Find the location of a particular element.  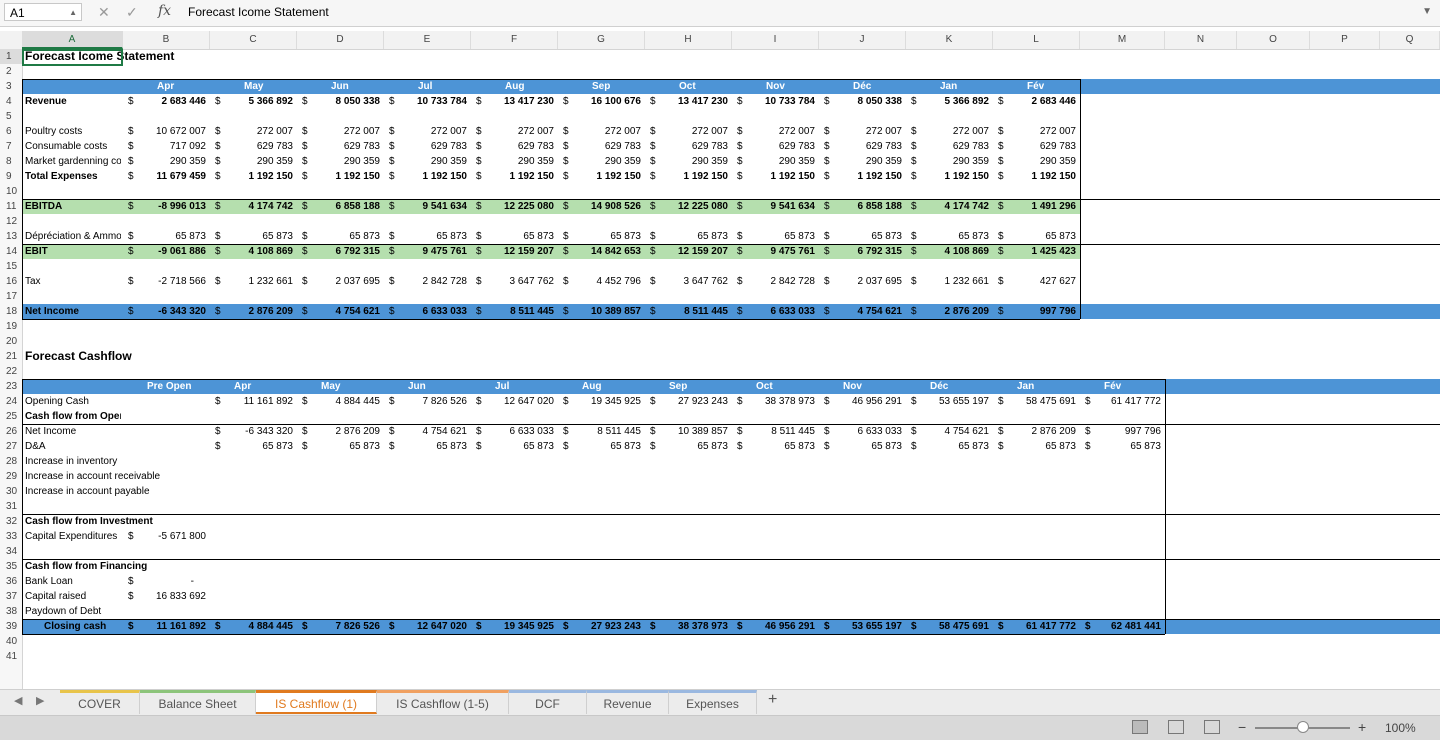

value-cell: 2 842 728 is located at coordinates (426, 281).